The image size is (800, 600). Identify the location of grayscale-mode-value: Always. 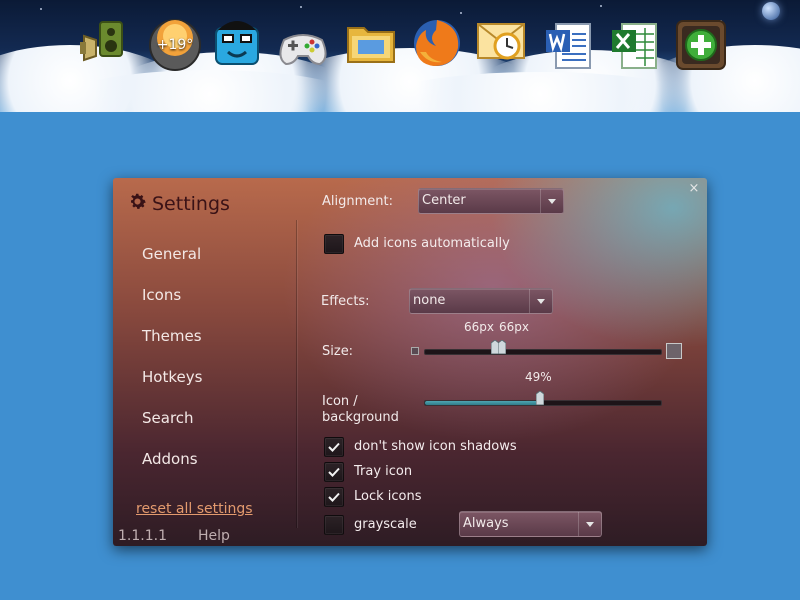
(486, 523).